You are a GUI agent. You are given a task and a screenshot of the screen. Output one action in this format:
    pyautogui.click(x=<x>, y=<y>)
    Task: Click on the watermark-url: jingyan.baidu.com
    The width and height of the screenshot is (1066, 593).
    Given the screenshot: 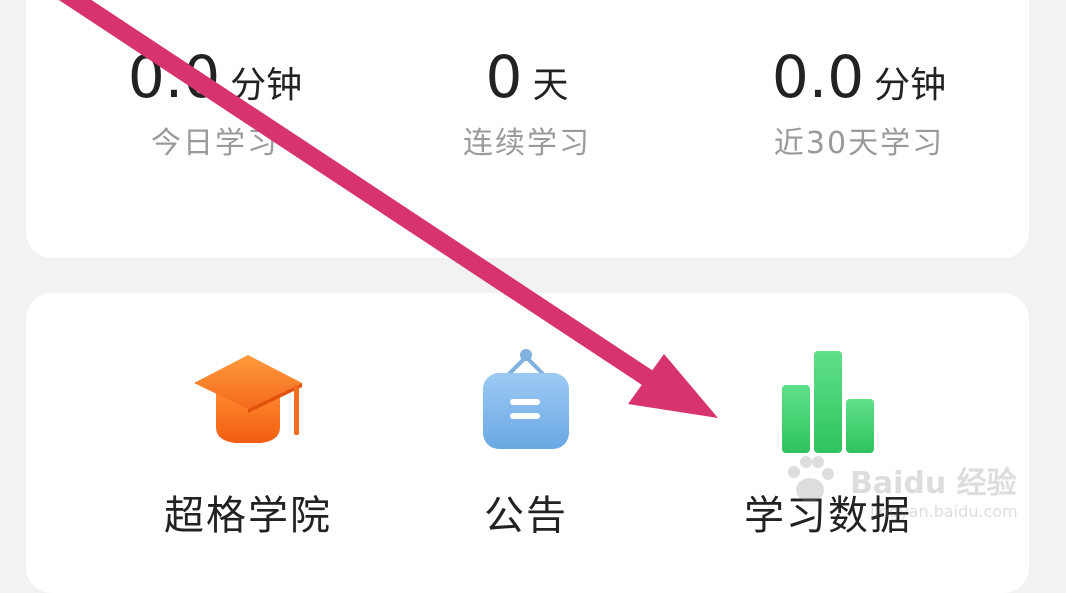 What is the action you would take?
    pyautogui.click(x=944, y=511)
    